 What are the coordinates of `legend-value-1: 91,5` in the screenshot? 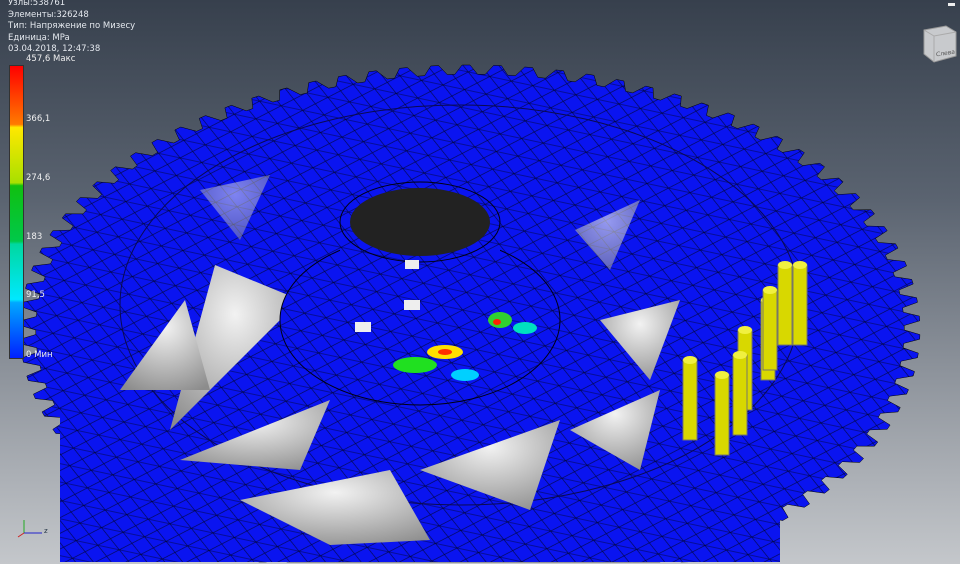 It's located at (35, 295).